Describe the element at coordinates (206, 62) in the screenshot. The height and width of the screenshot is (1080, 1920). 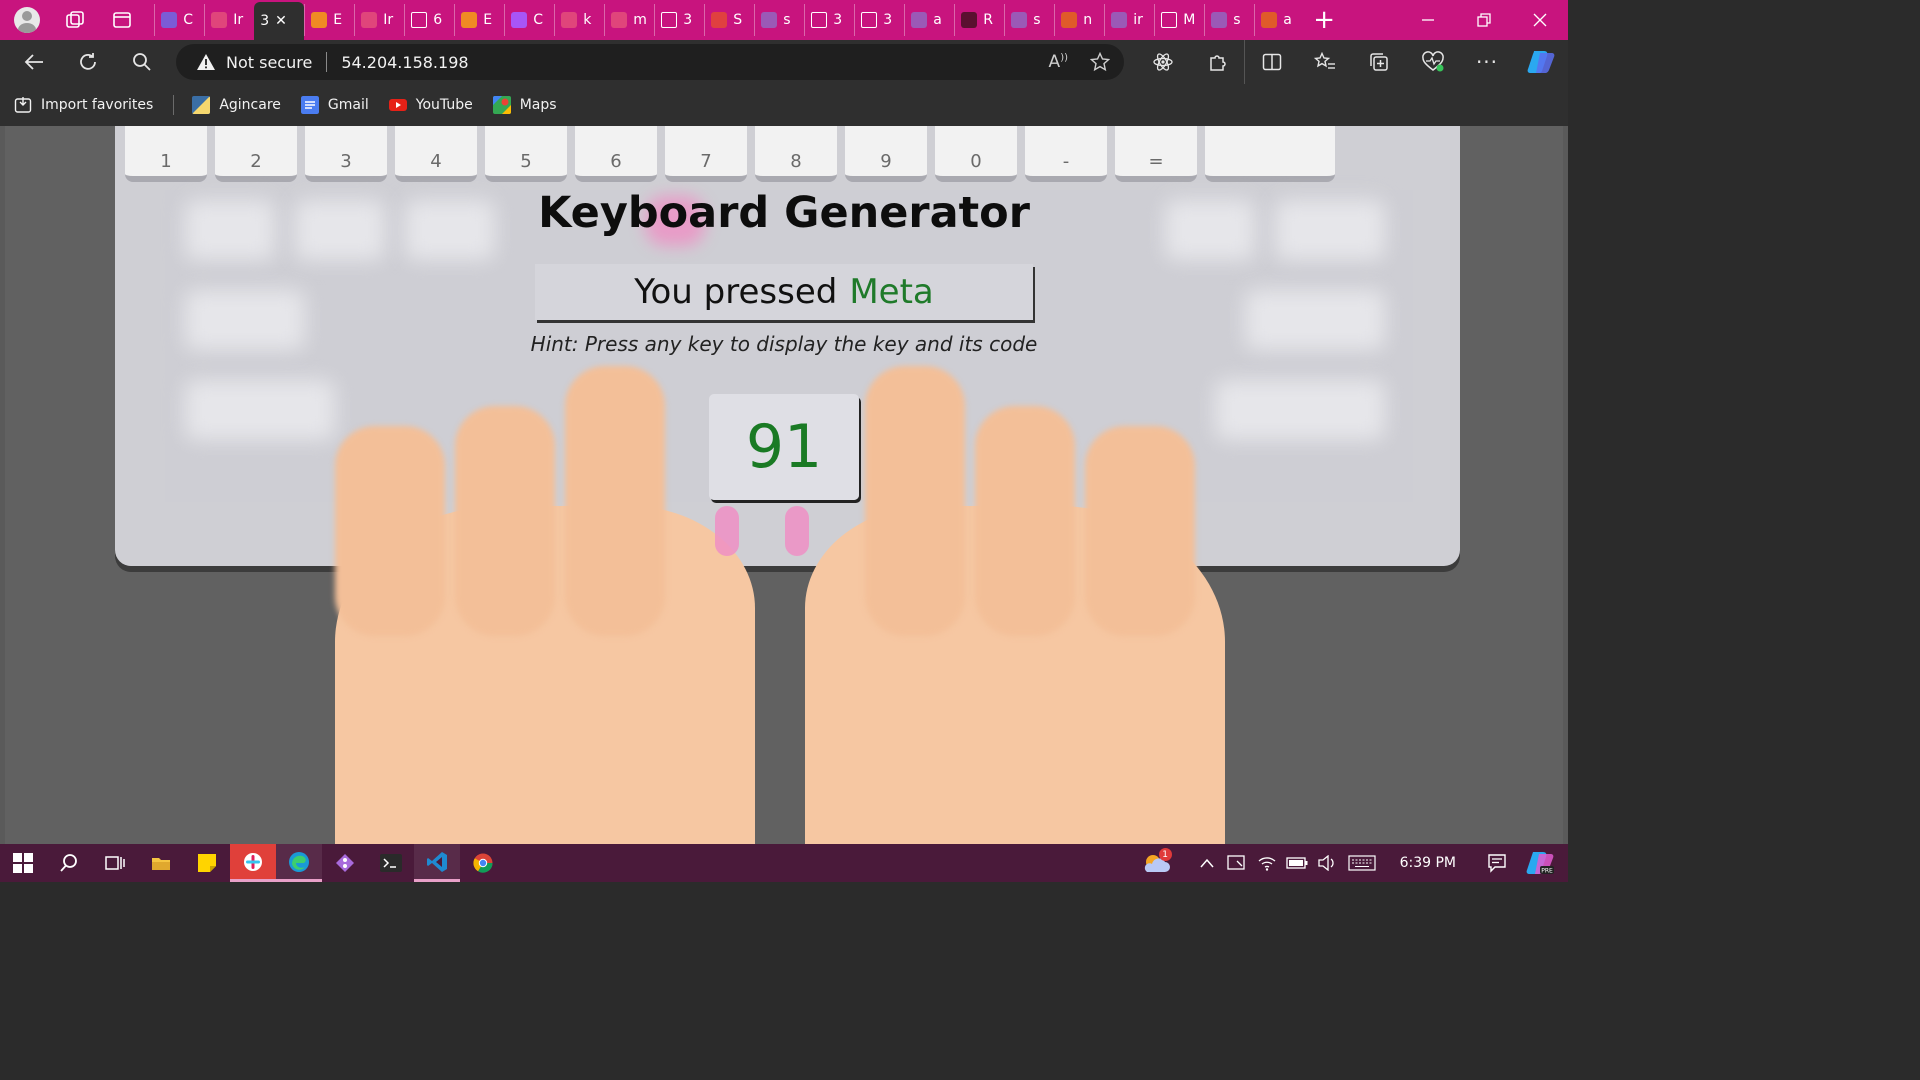
I see `warning-icon` at that location.